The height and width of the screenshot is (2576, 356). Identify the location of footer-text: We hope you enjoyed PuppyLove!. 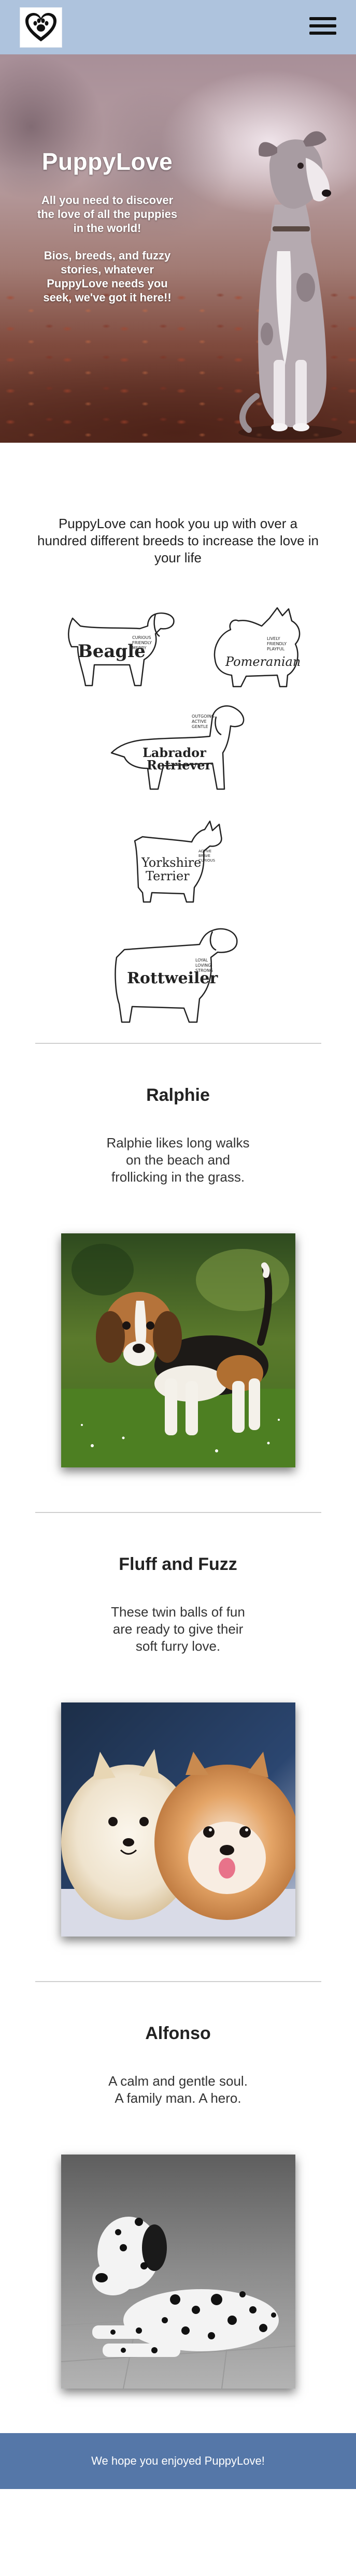
(178, 2461).